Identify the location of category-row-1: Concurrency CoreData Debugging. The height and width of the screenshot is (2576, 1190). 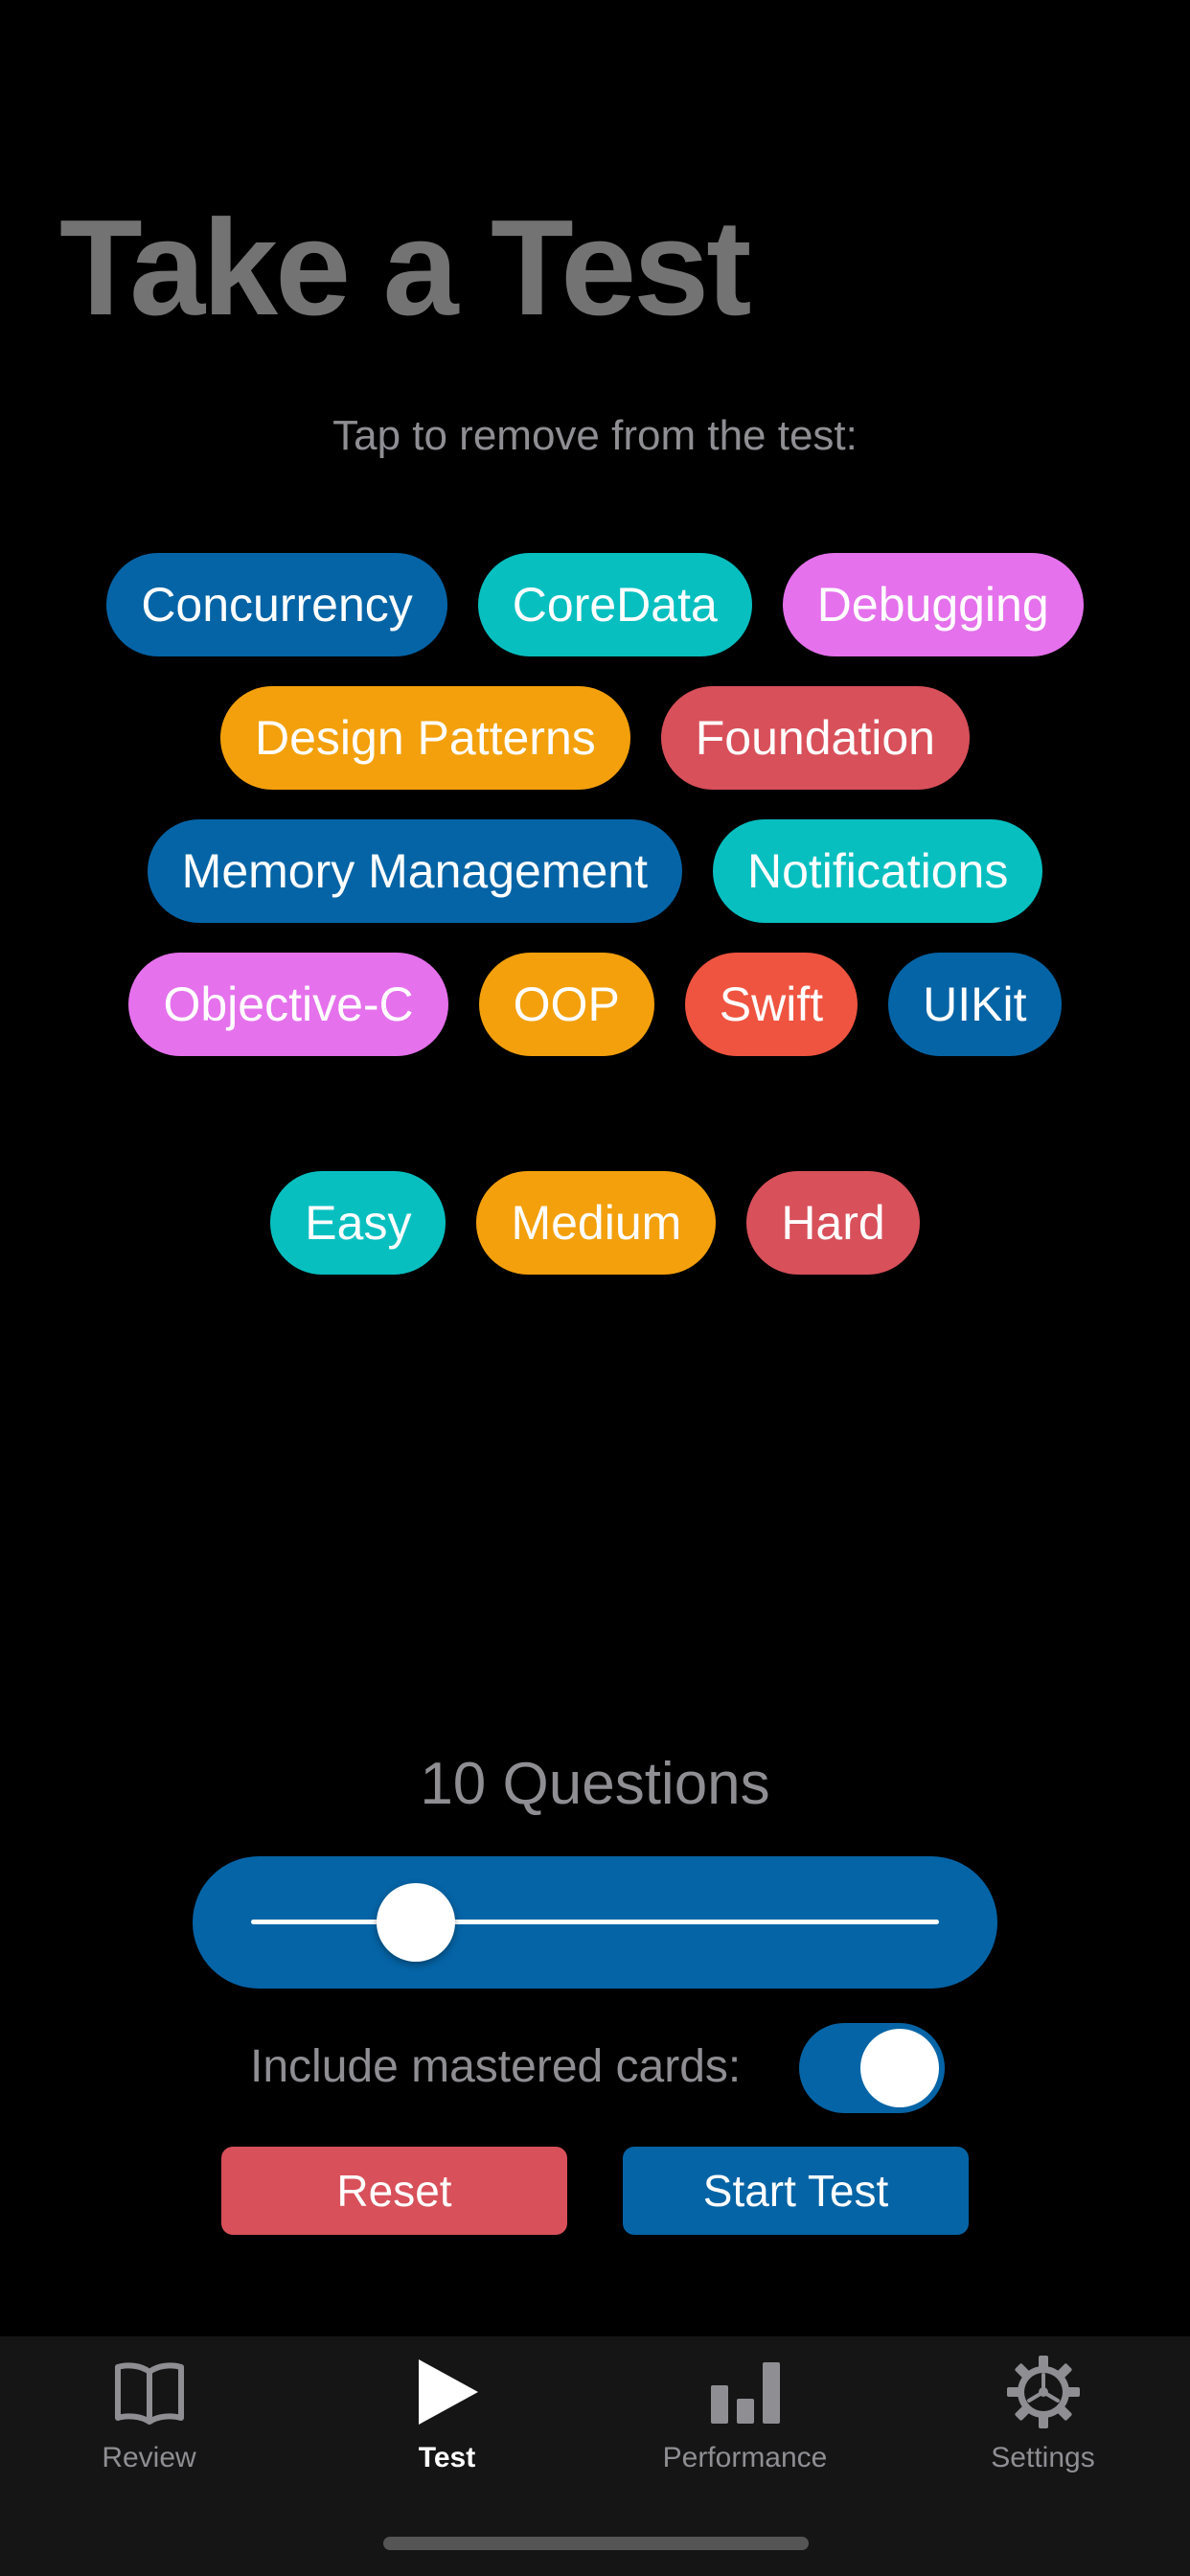
(595, 604).